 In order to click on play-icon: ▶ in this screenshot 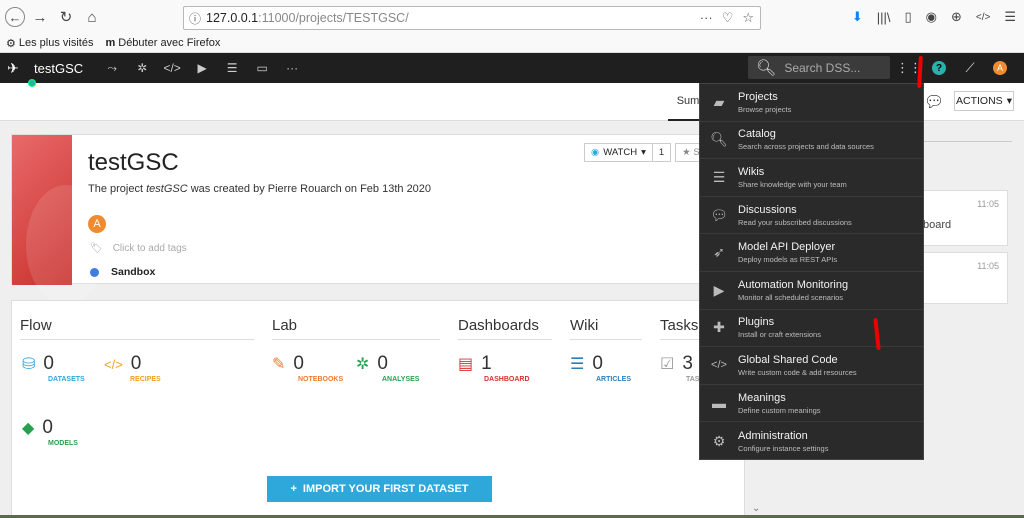, I will do `click(719, 289)`.